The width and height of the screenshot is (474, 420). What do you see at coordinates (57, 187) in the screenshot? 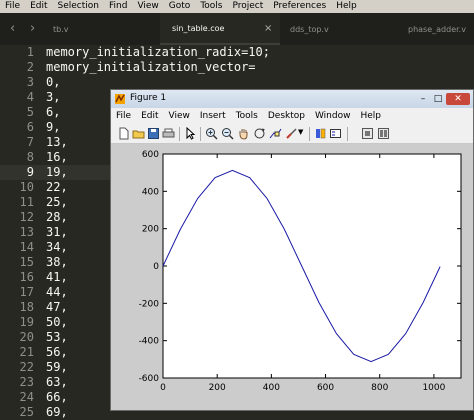
I see `line-code: 22,` at bounding box center [57, 187].